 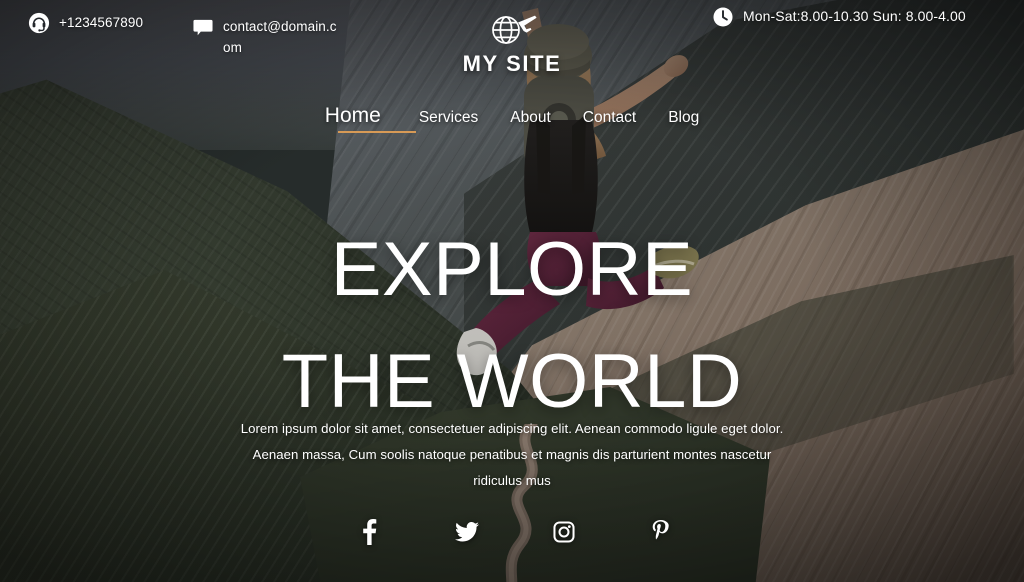 What do you see at coordinates (512, 269) in the screenshot?
I see `hero-heading-line-1: EXPLORE` at bounding box center [512, 269].